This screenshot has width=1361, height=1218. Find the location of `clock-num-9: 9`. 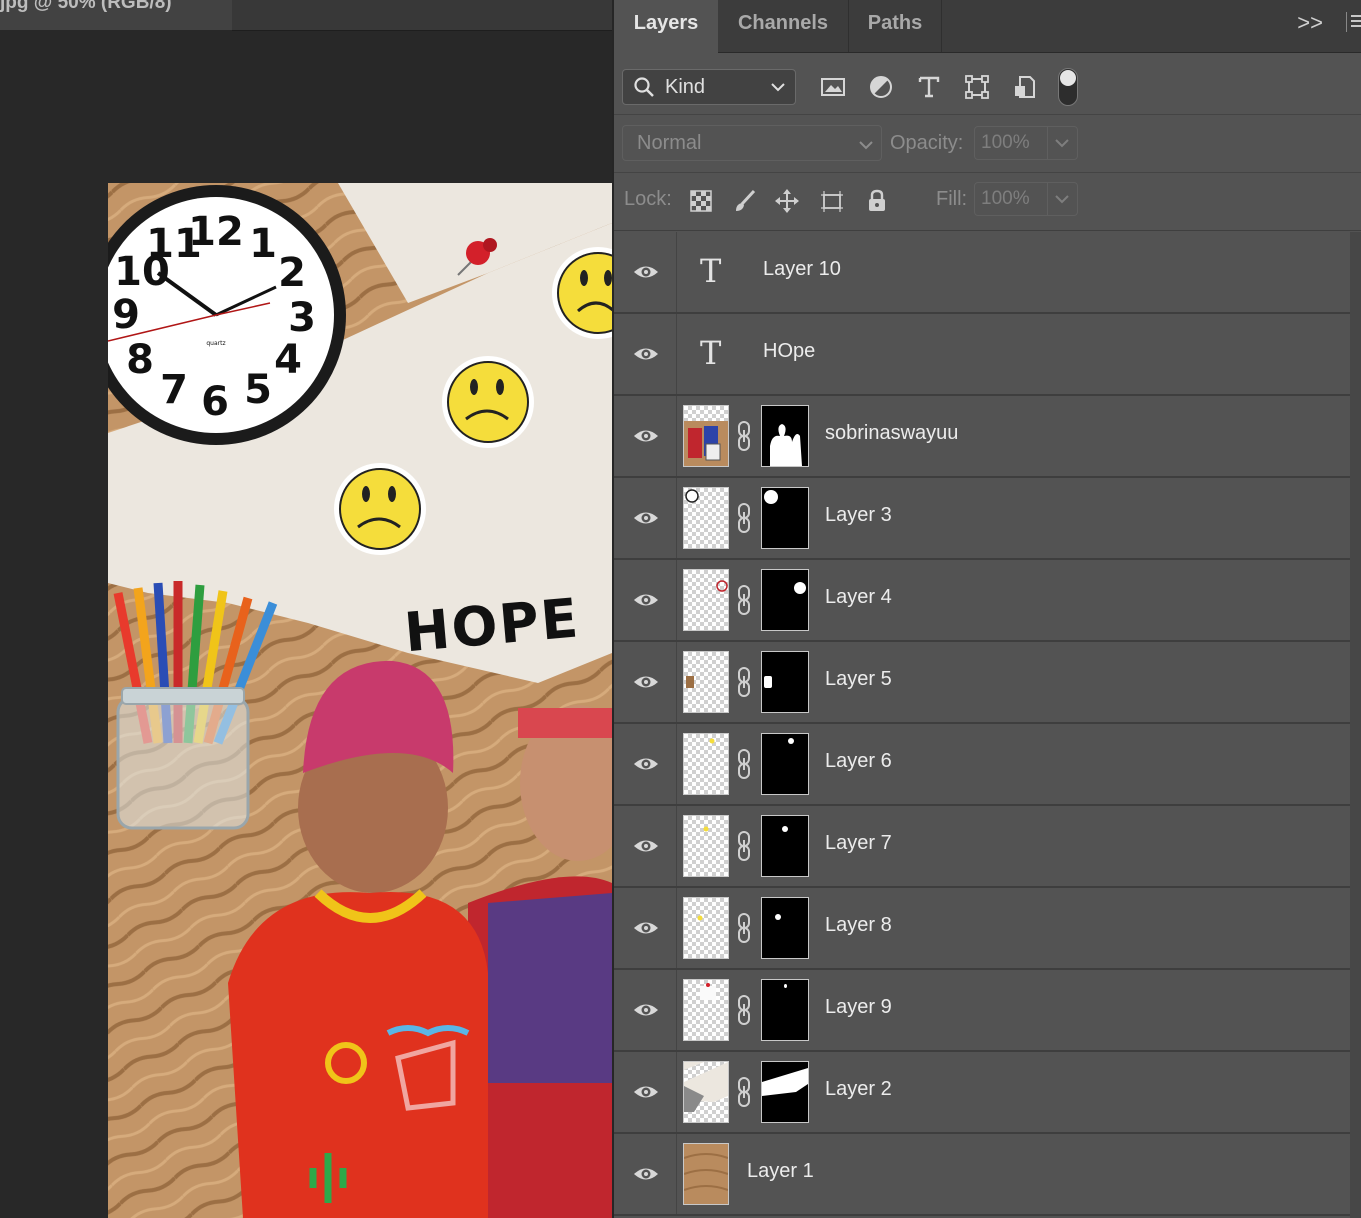

clock-num-9: 9 is located at coordinates (126, 315).